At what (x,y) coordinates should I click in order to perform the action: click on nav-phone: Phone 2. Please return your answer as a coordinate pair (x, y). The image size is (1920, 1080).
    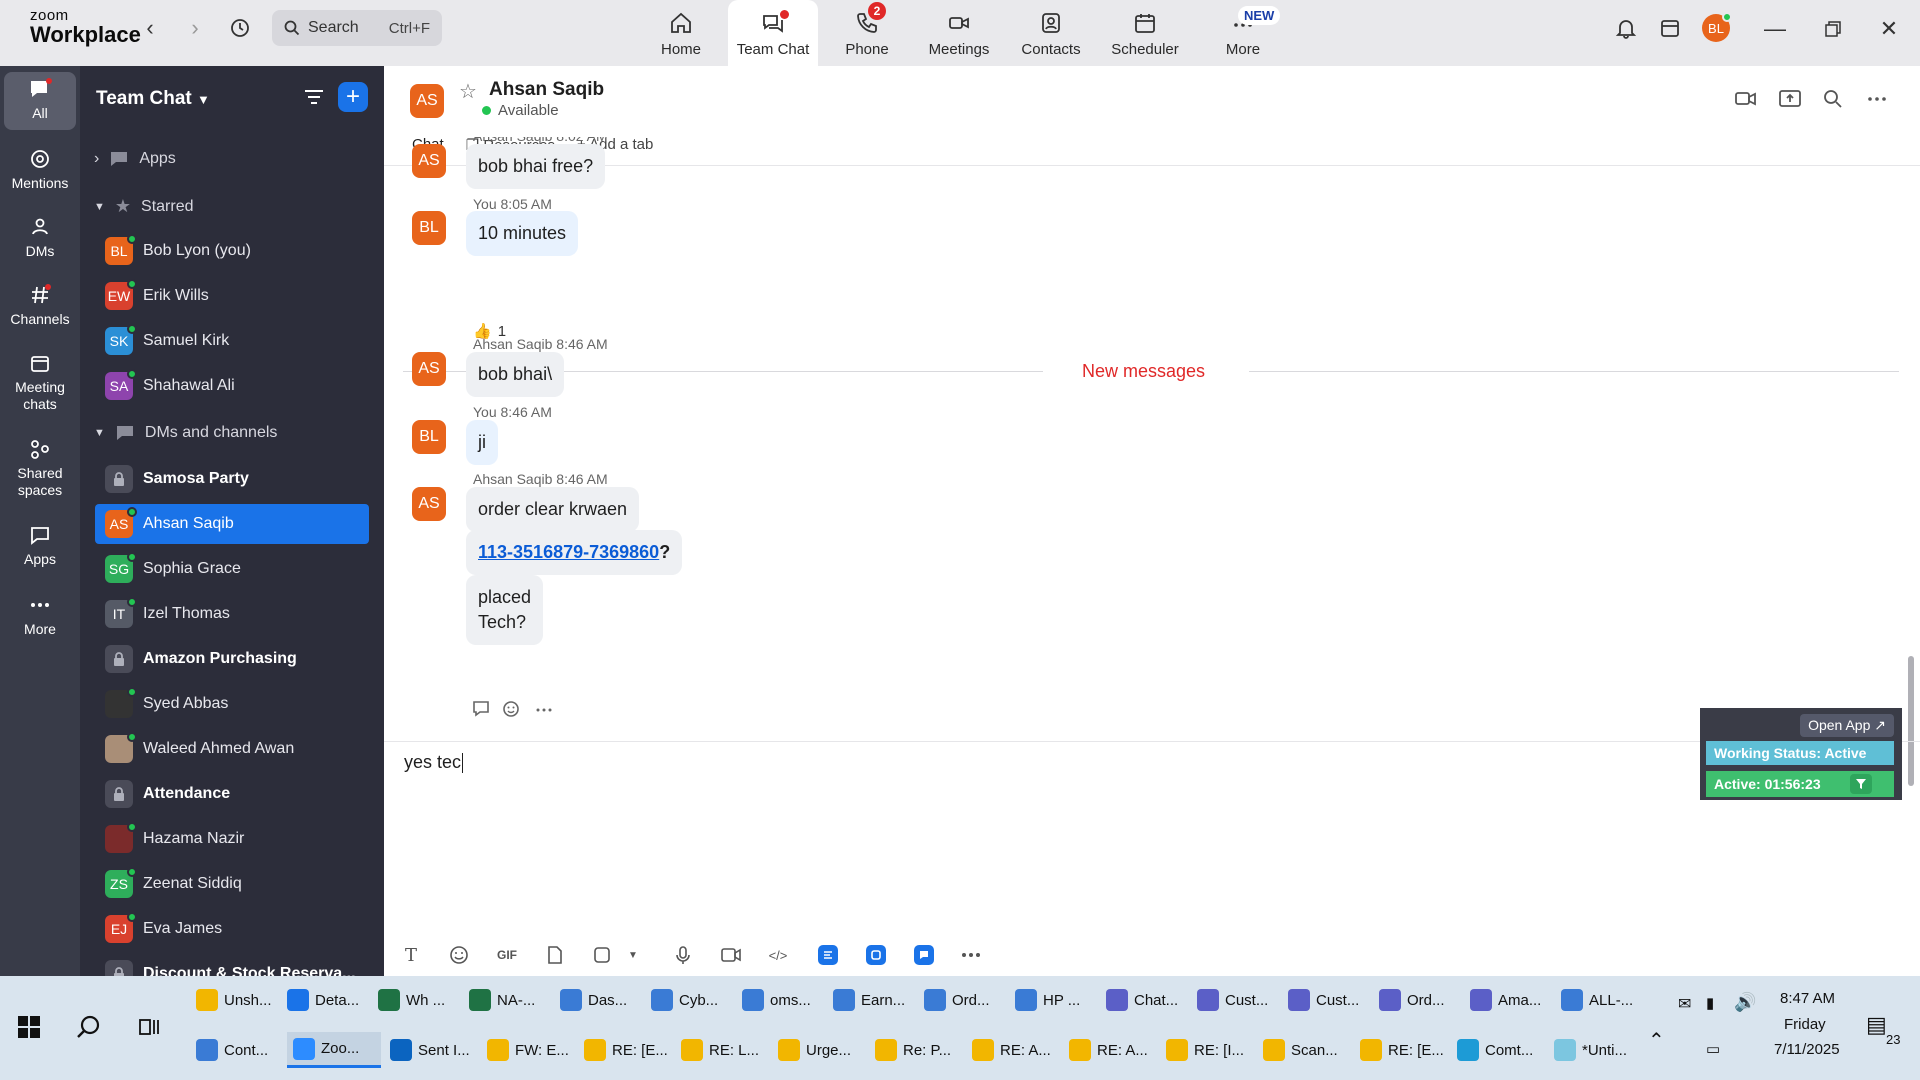
    Looking at the image, I should click on (867, 33).